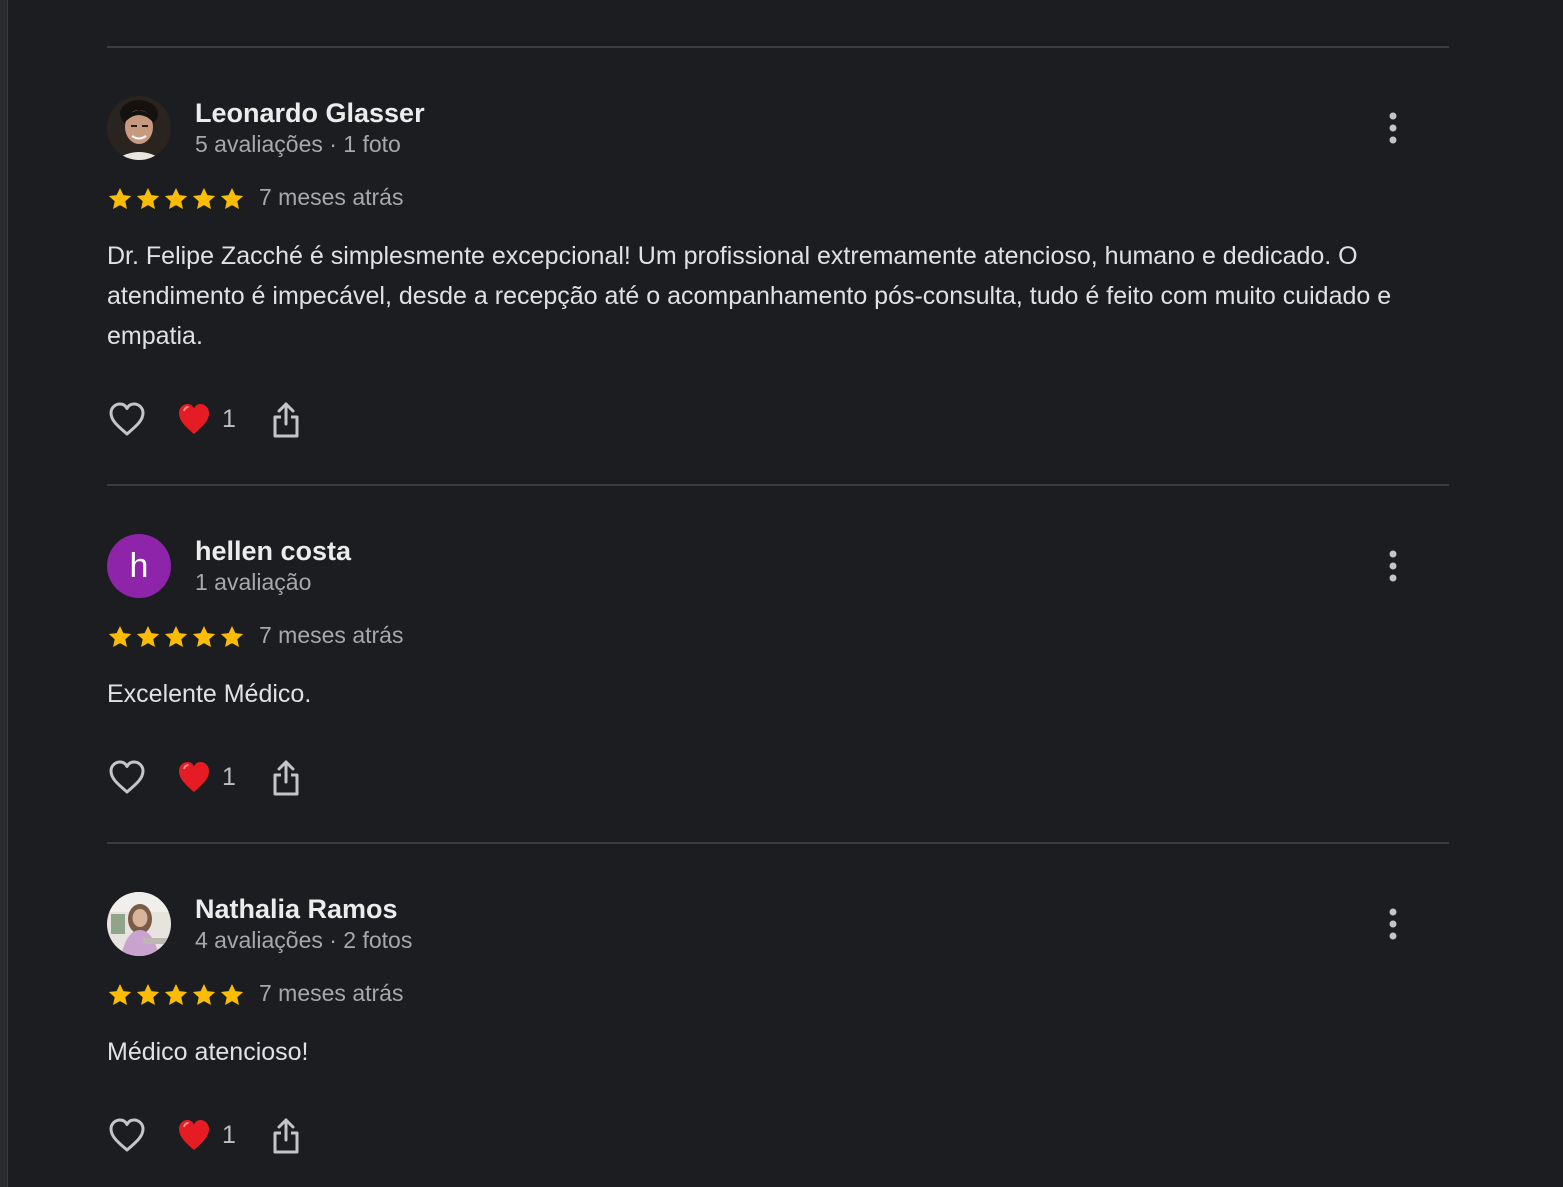  Describe the element at coordinates (273, 551) in the screenshot. I see `reviewer-name: hellen costa` at that location.